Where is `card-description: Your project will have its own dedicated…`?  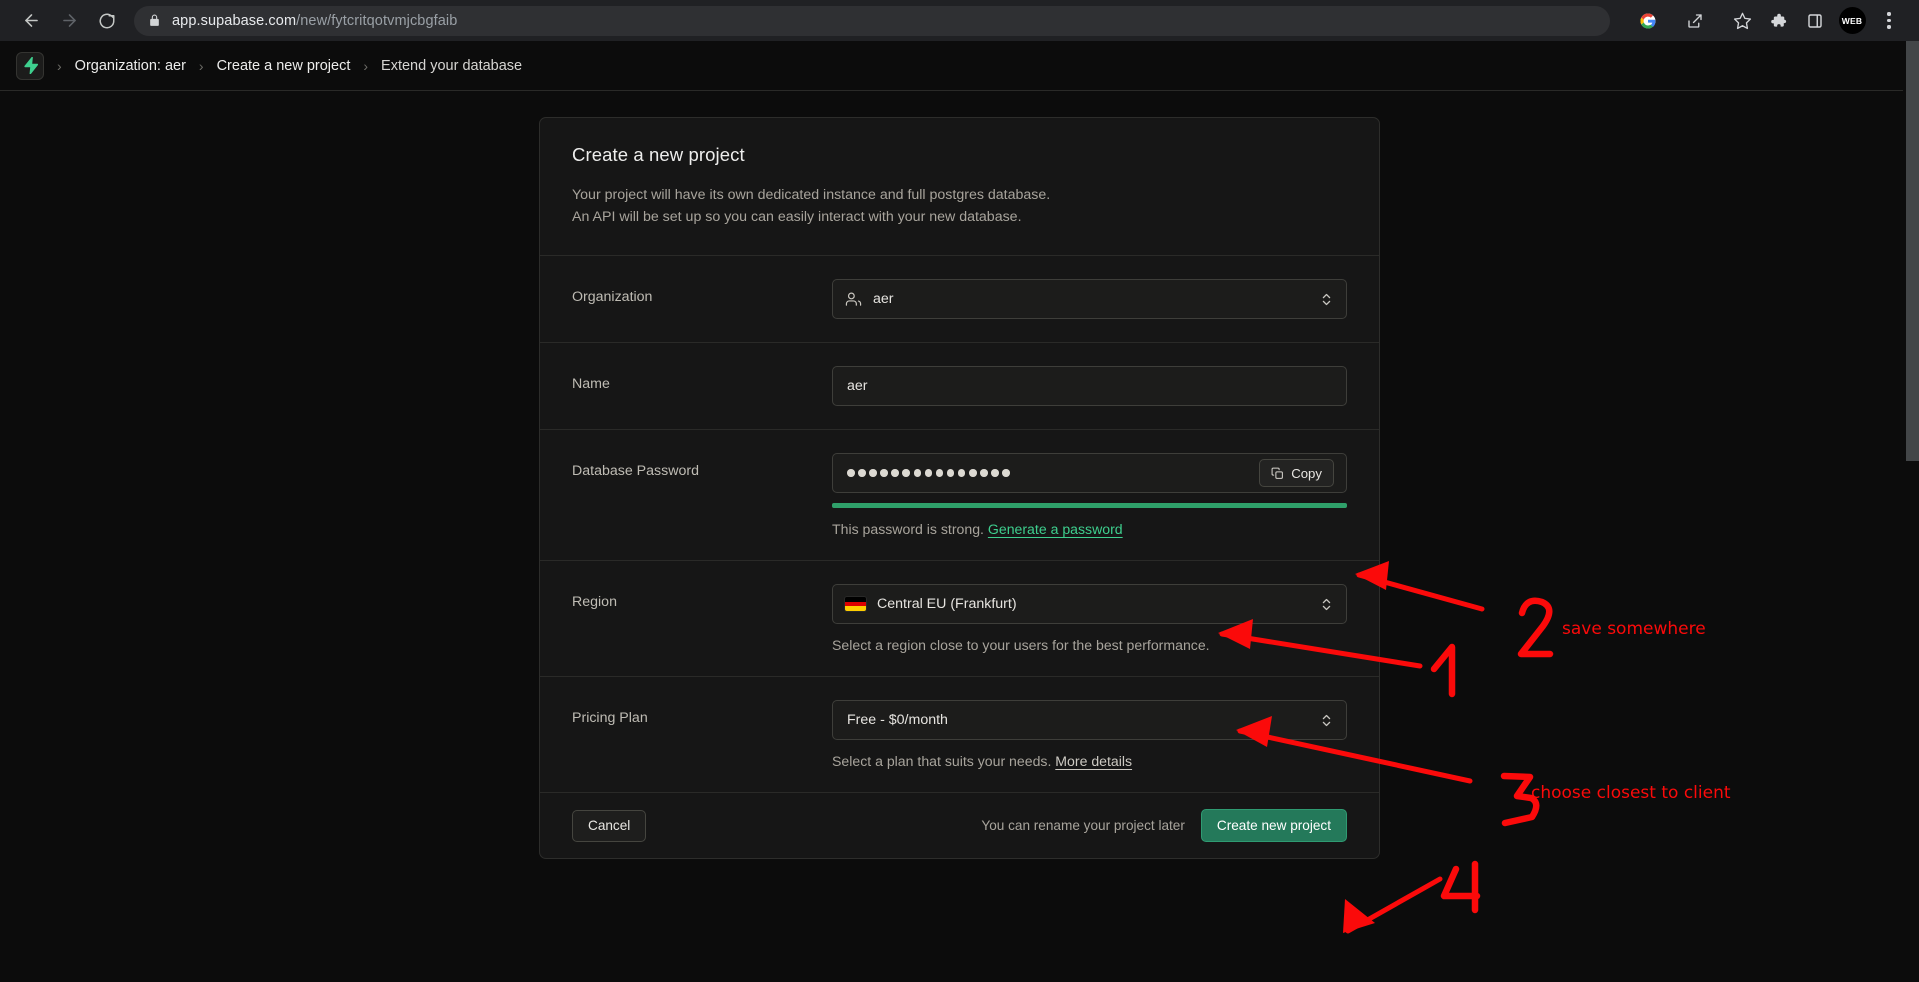 card-description: Your project will have its own dedicated… is located at coordinates (959, 206).